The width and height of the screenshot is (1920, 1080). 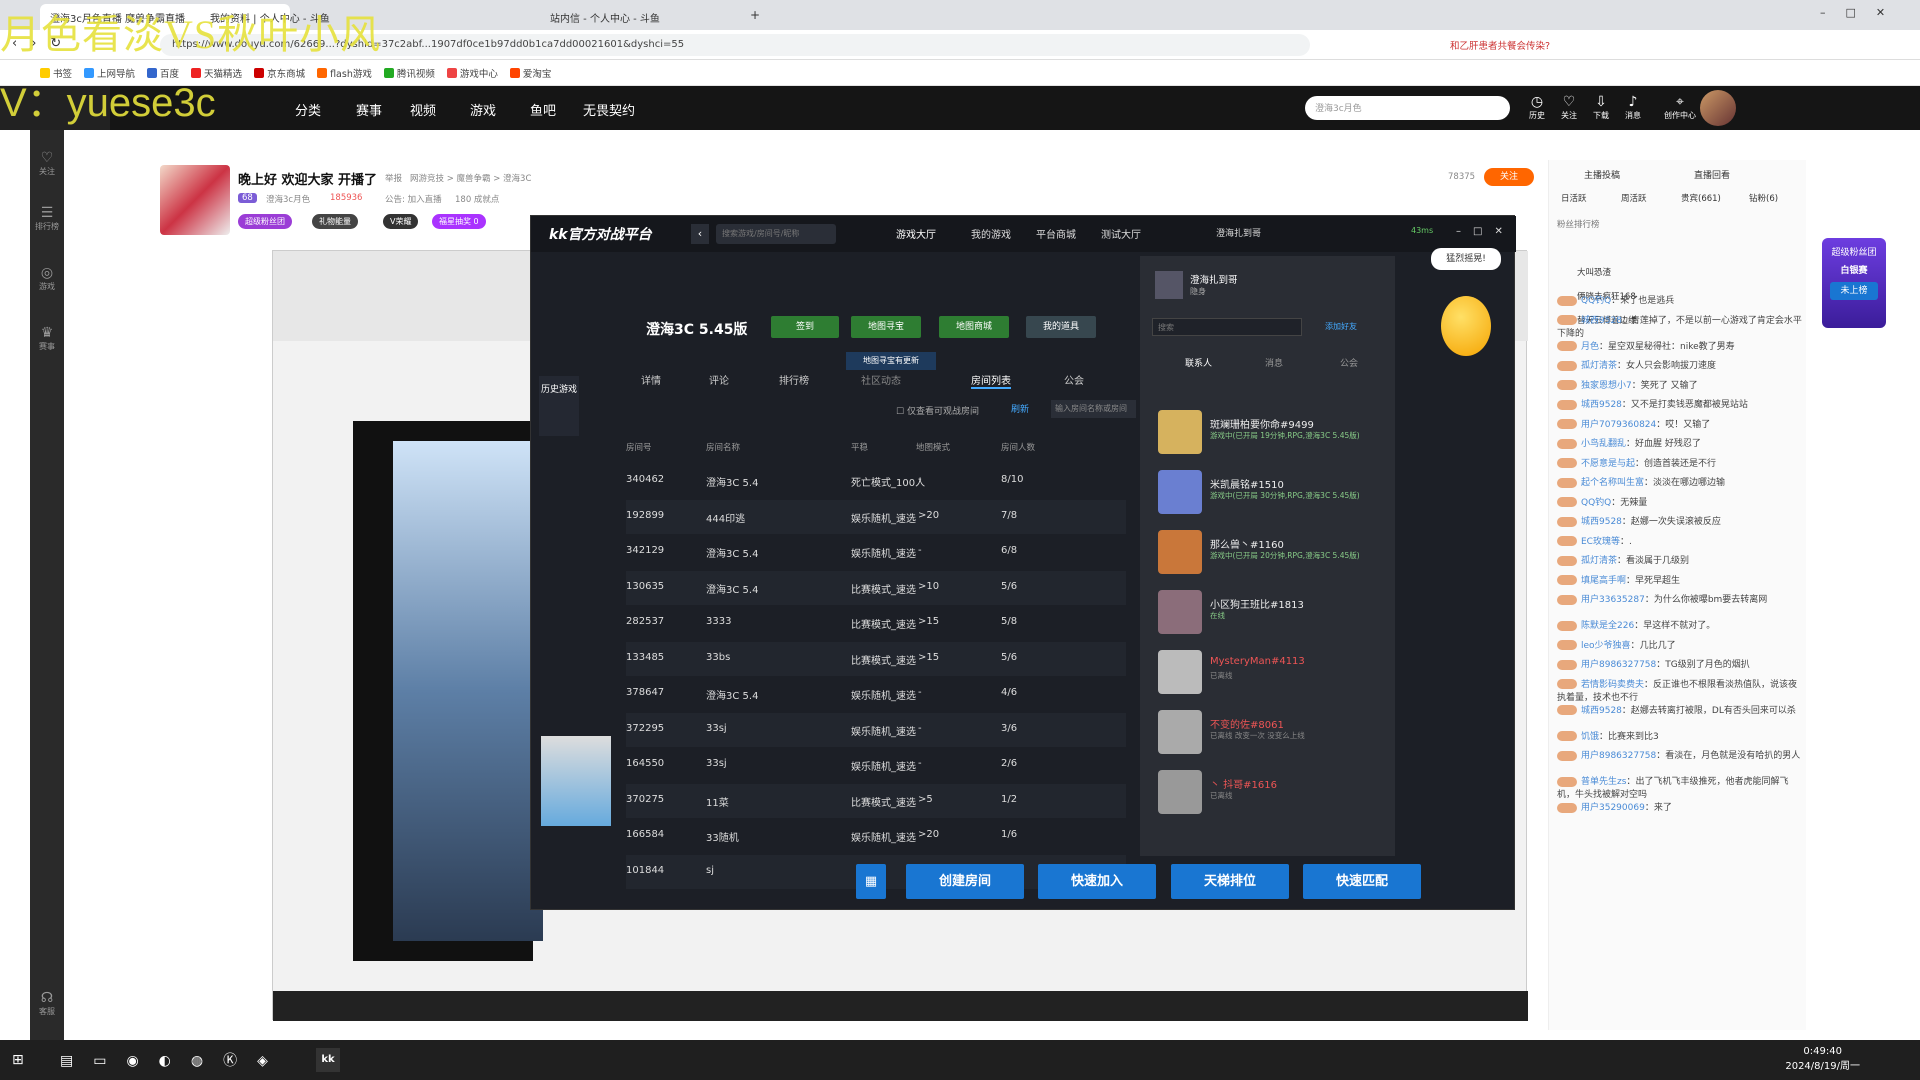 I want to click on tab-comments: 评论, so click(x=719, y=379).